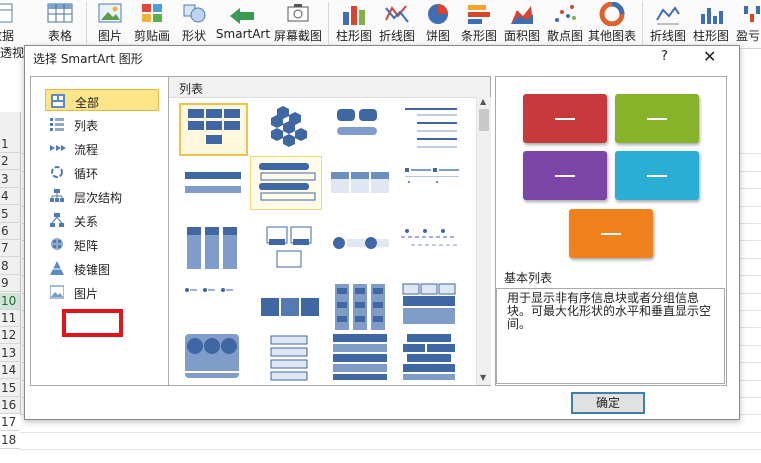 This screenshot has width=761, height=463. I want to click on layout-thumbnail-horizontal-block-list, so click(291, 308).